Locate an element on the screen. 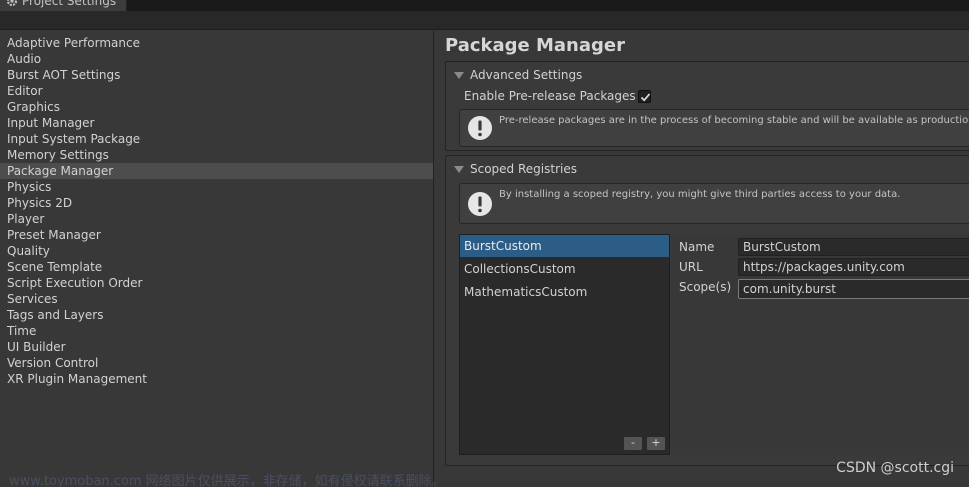  sidebar-item-ui-builder: UI Builder is located at coordinates (216, 347).